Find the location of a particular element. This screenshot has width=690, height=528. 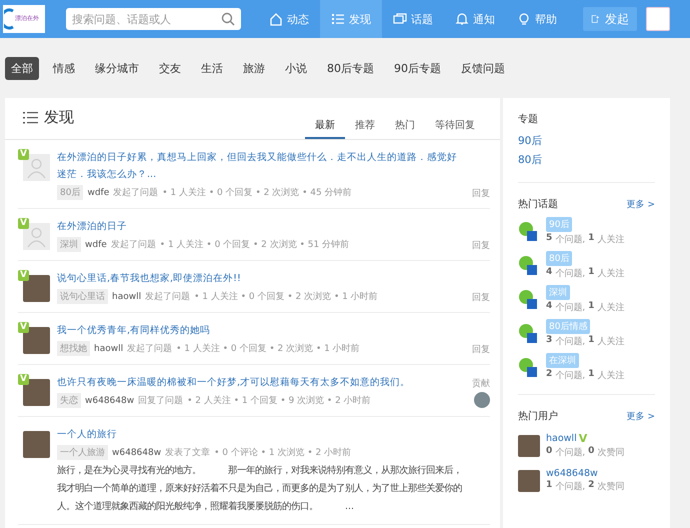

add-page-icon is located at coordinates (595, 19).